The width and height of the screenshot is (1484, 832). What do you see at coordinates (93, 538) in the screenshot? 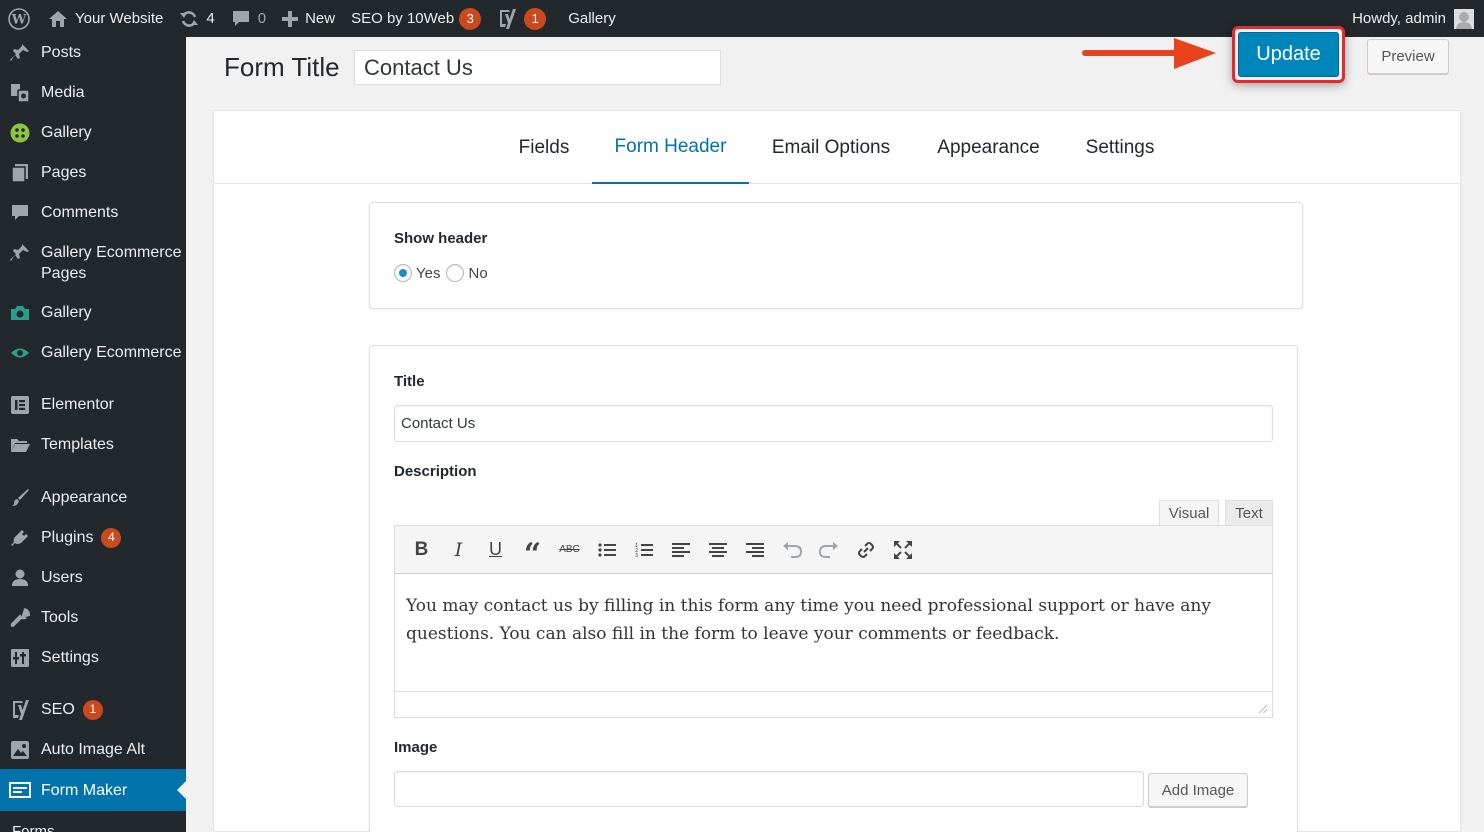
I see `sidebar-item-plugins: Plugins 4` at bounding box center [93, 538].